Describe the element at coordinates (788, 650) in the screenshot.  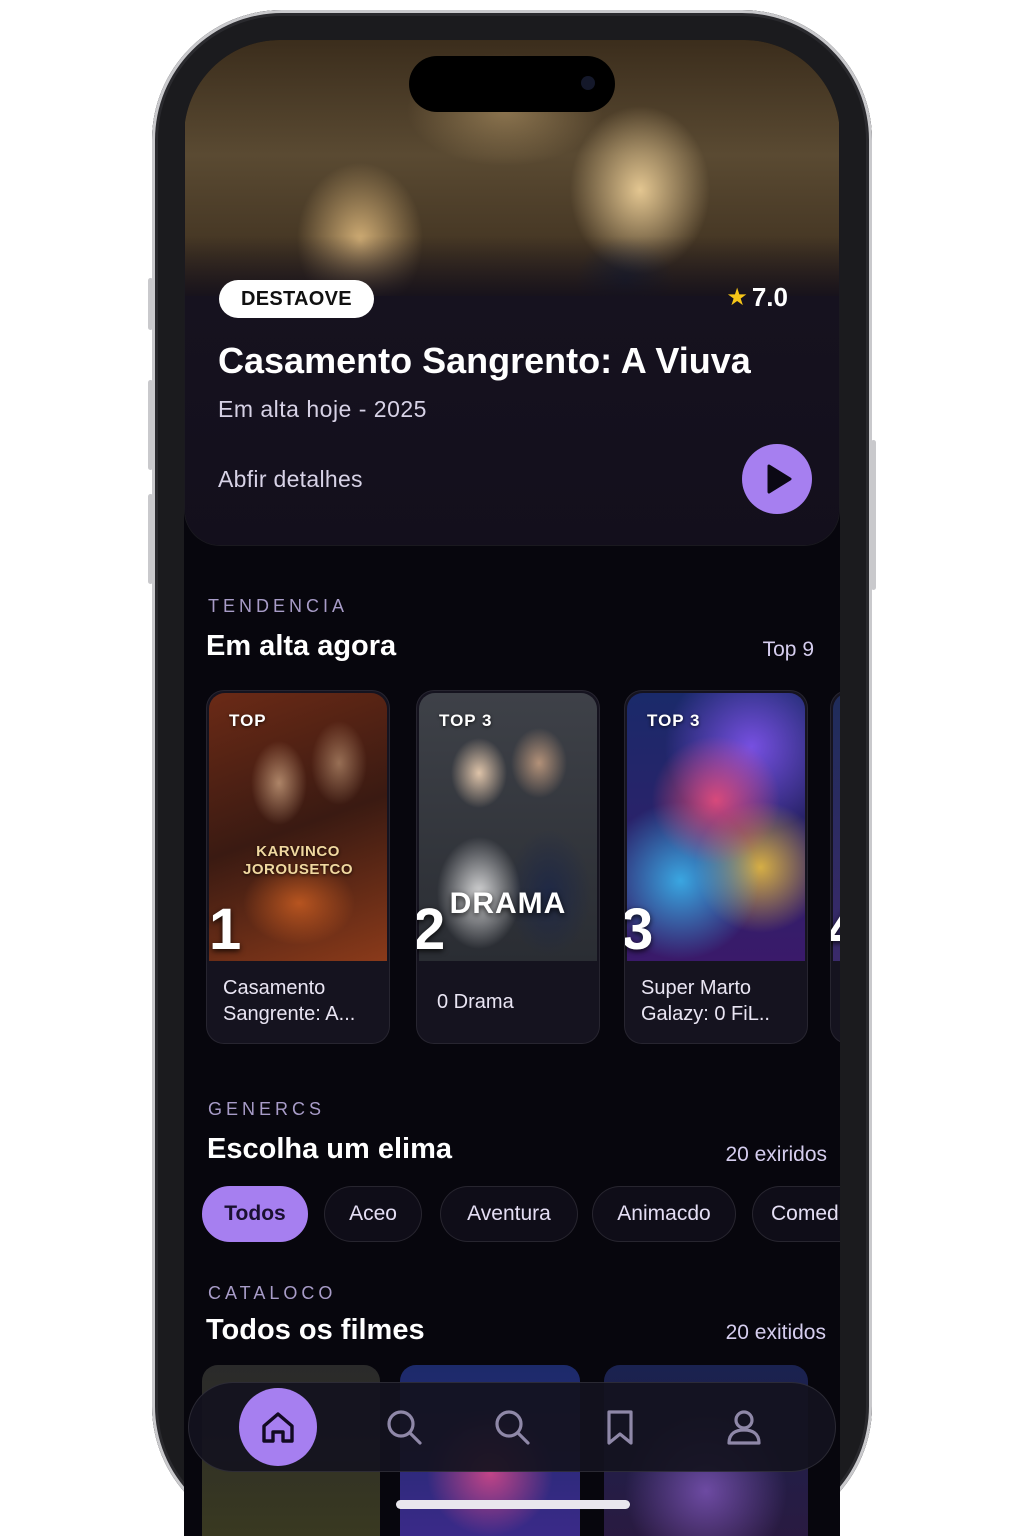
I see `trending-meta: Top 9` at that location.